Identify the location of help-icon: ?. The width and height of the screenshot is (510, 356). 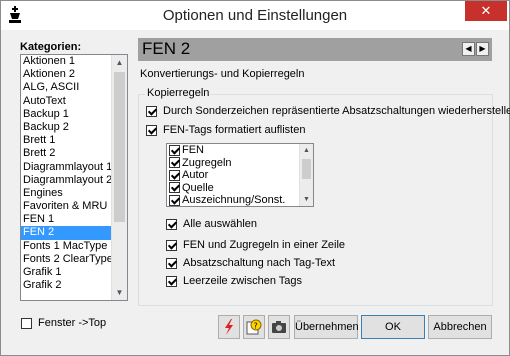
(254, 327).